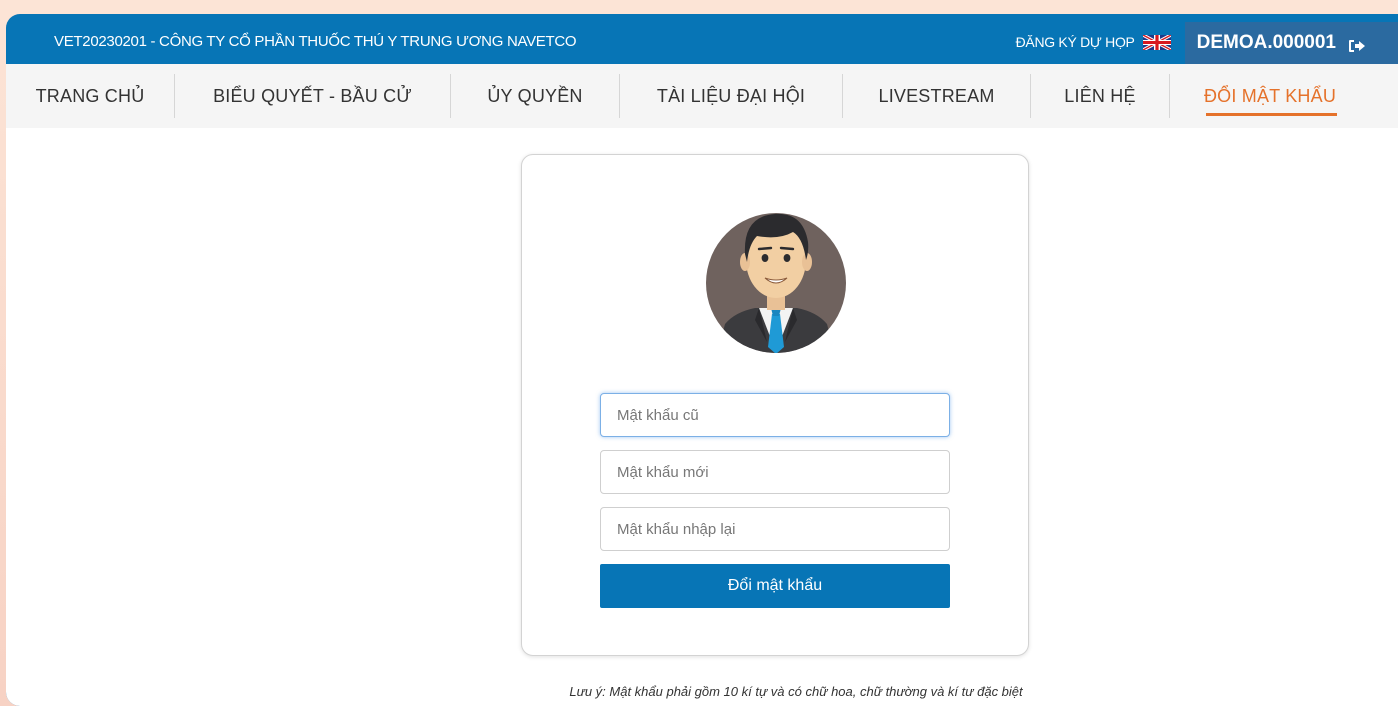 The height and width of the screenshot is (706, 1398). I want to click on nav-label: TÀI LIỆU ĐẠI HỘI, so click(731, 95).